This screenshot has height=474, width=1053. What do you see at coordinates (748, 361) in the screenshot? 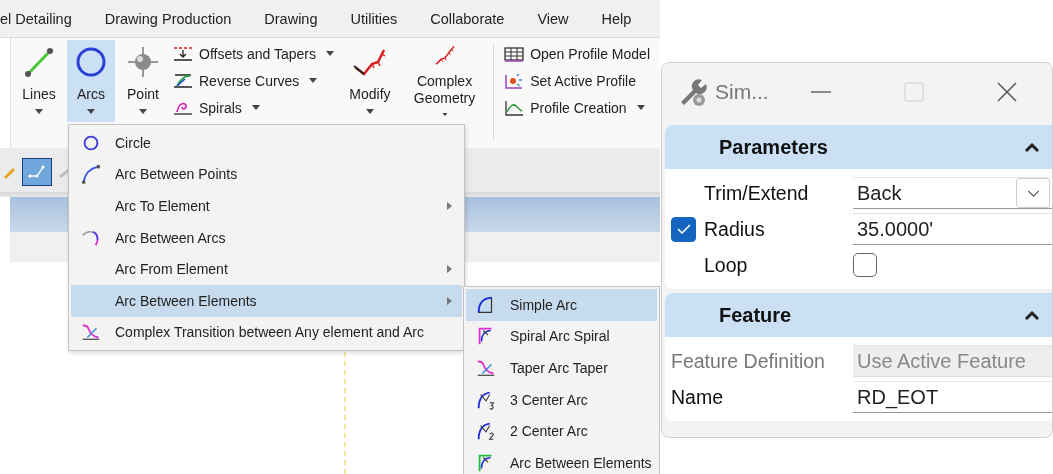
I see `field-label: Feature Definition` at bounding box center [748, 361].